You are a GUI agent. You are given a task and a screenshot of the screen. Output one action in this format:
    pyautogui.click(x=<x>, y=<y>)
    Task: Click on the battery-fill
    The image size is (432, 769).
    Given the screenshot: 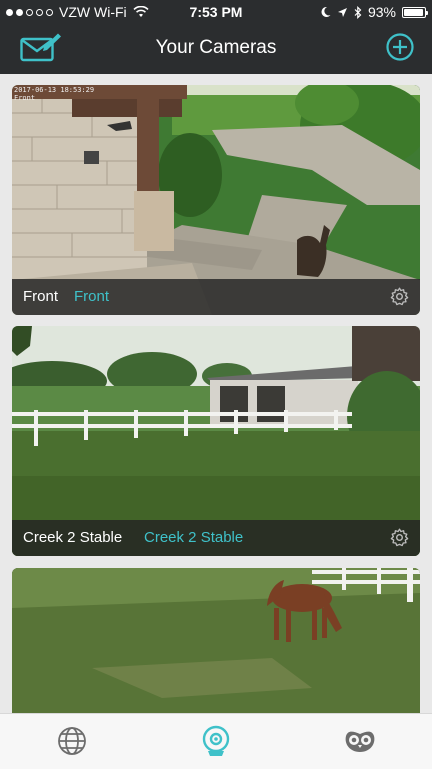 What is the action you would take?
    pyautogui.click(x=413, y=12)
    